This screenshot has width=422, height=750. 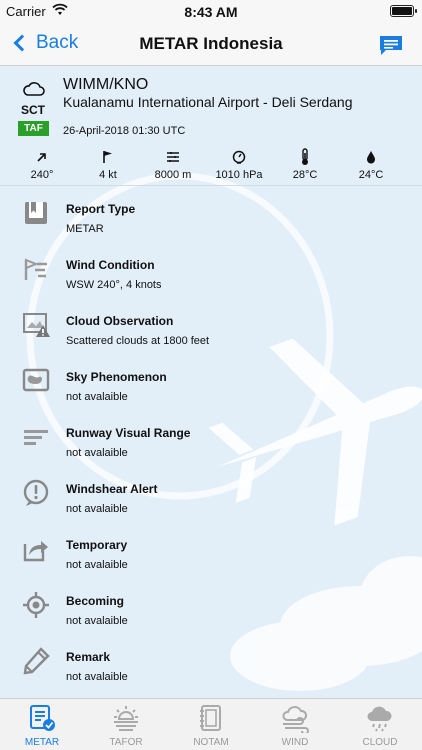 What do you see at coordinates (34, 89) in the screenshot?
I see `cloud-icon` at bounding box center [34, 89].